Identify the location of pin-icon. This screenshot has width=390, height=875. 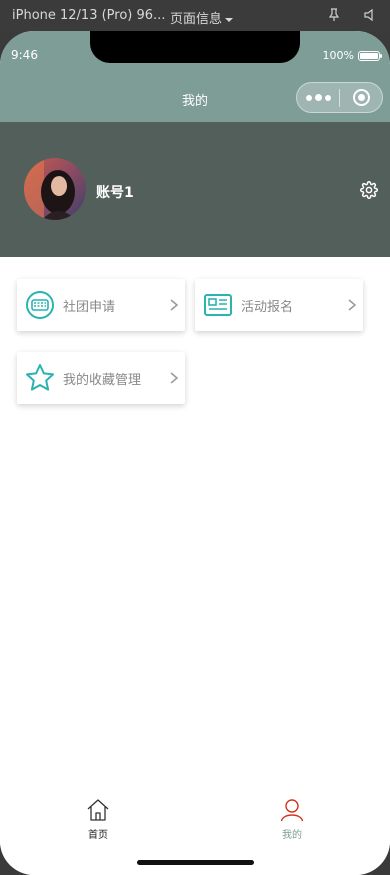
(334, 15).